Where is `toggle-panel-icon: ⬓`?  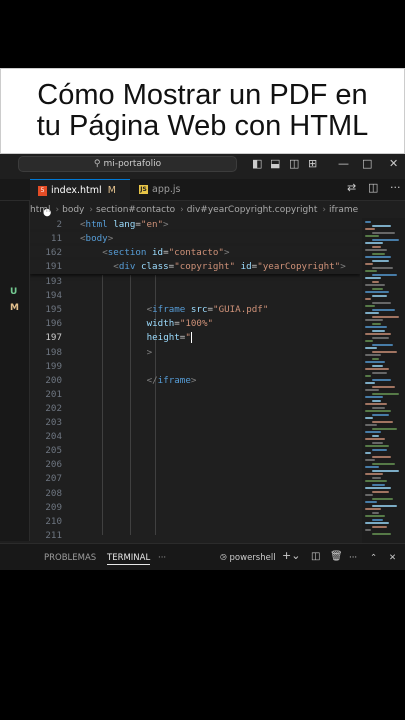 toggle-panel-icon: ⬓ is located at coordinates (275, 164).